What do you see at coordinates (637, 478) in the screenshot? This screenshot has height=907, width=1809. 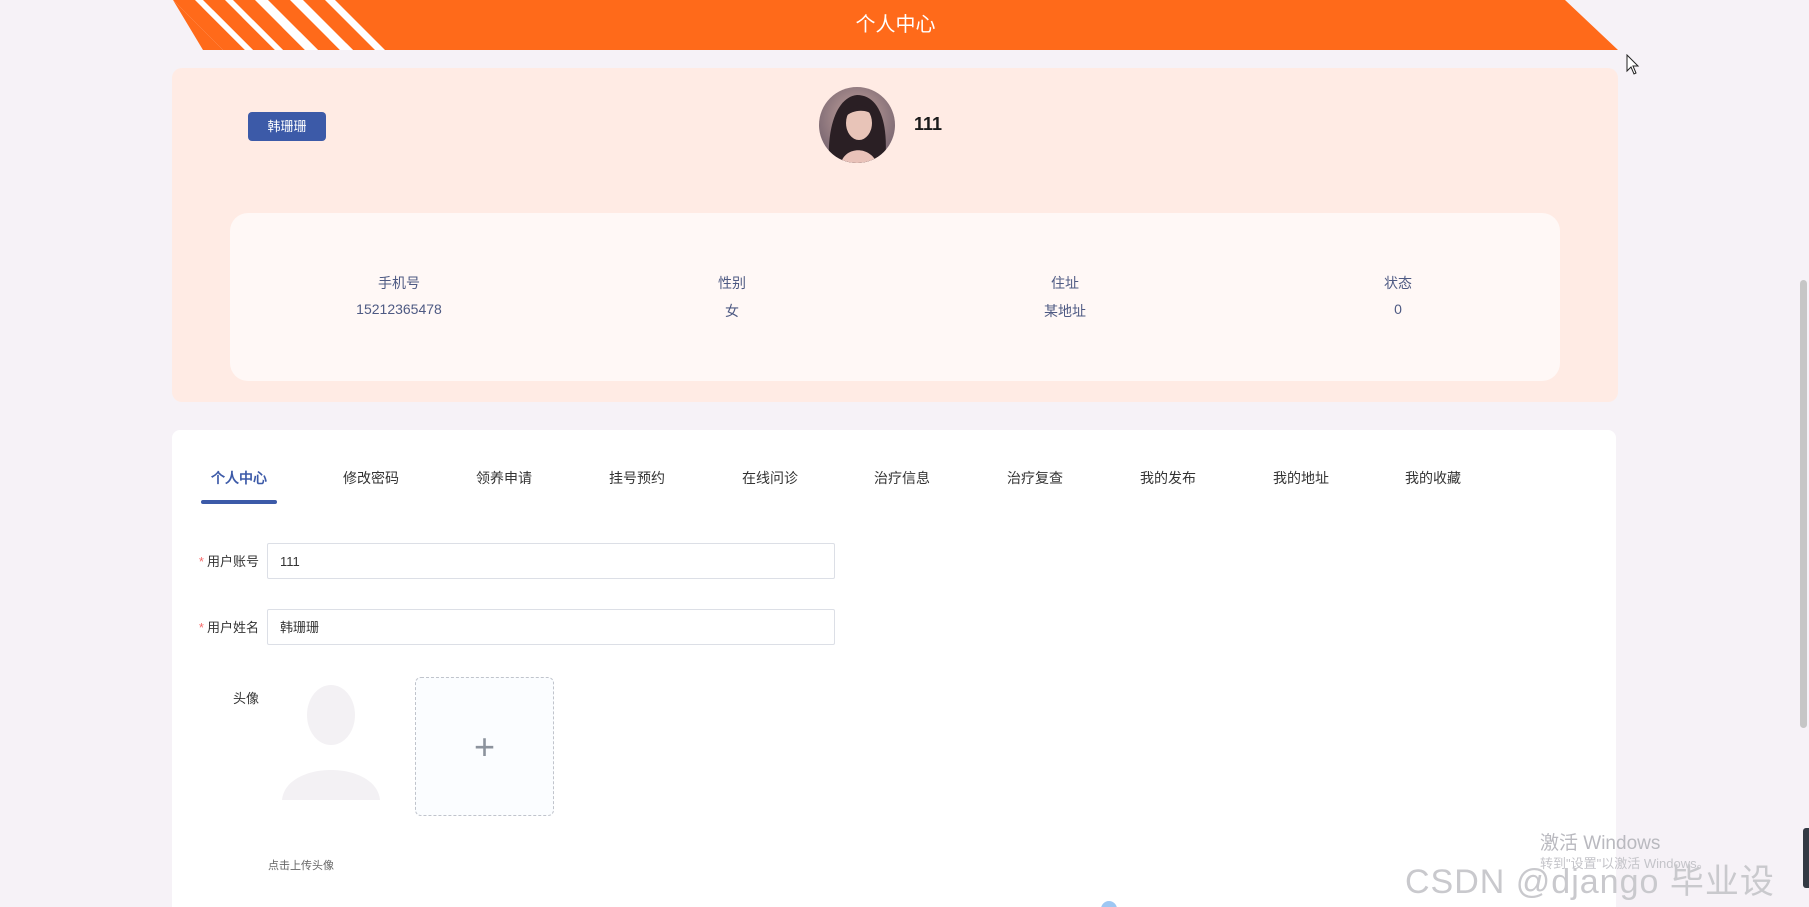 I see `tab-appointment: 挂号预约` at bounding box center [637, 478].